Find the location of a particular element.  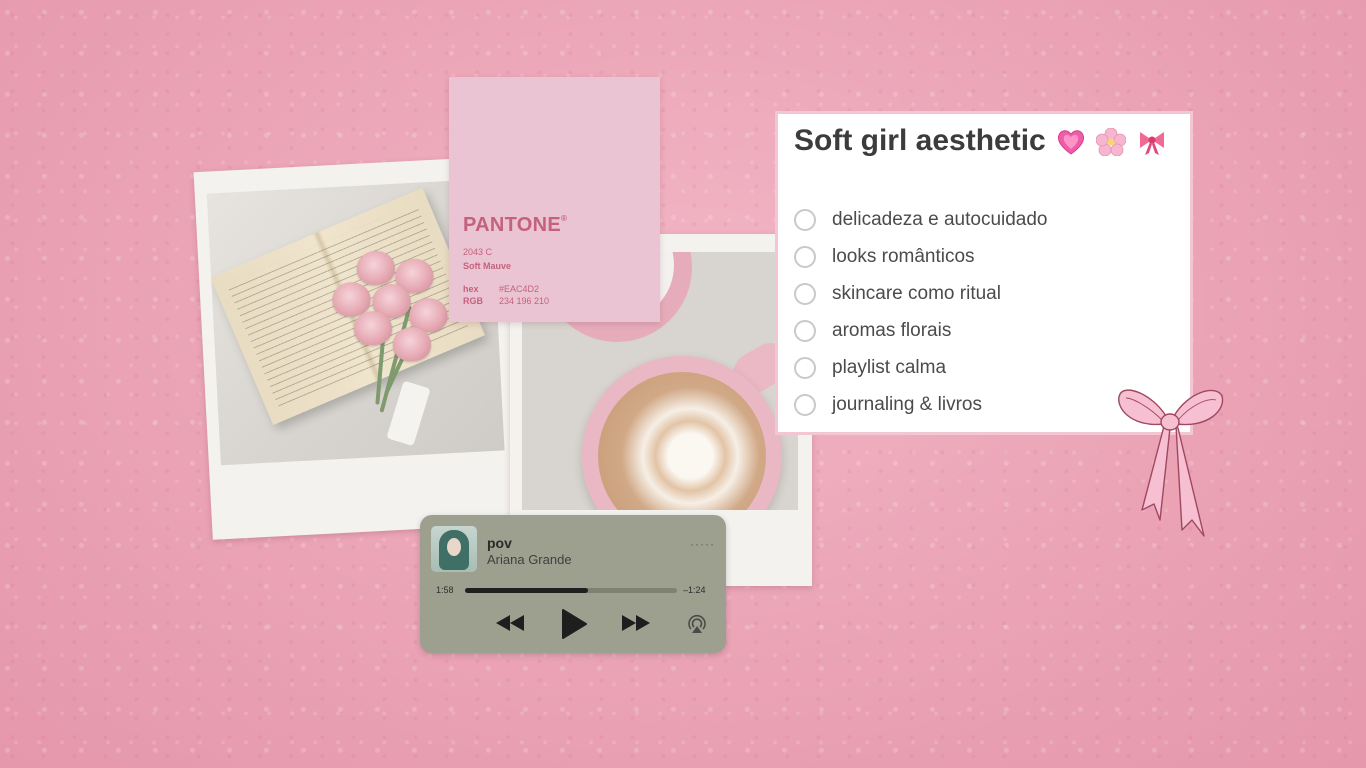

track-title: pov is located at coordinates (499, 543).